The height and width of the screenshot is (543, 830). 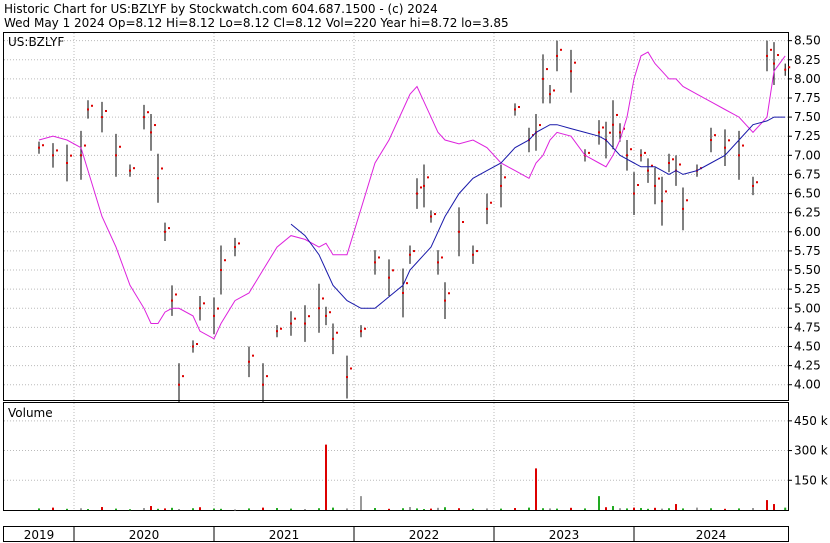 I want to click on volume-tick-label: 150 k, so click(x=811, y=480).